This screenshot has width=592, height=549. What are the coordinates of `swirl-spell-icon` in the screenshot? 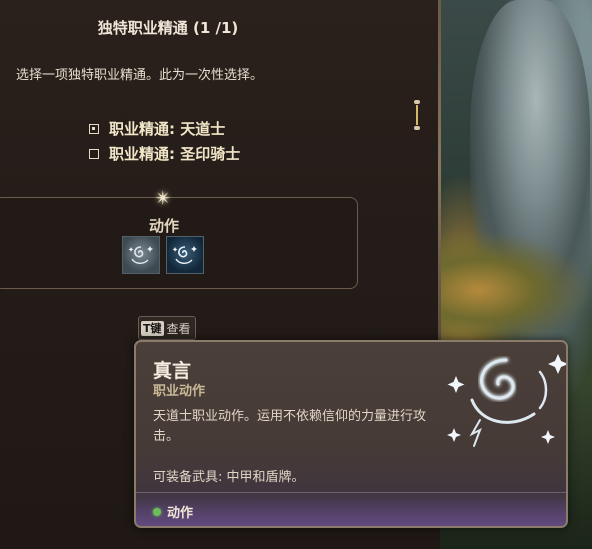 It's located at (140, 255).